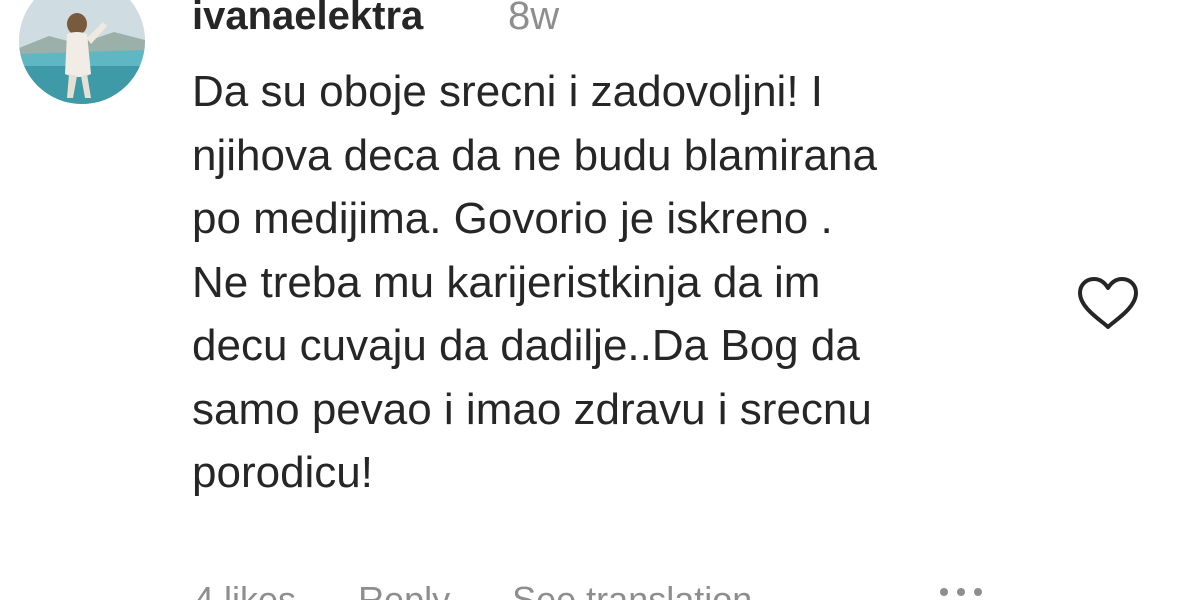 The height and width of the screenshot is (600, 1200). I want to click on more-options-icon, so click(961, 592).